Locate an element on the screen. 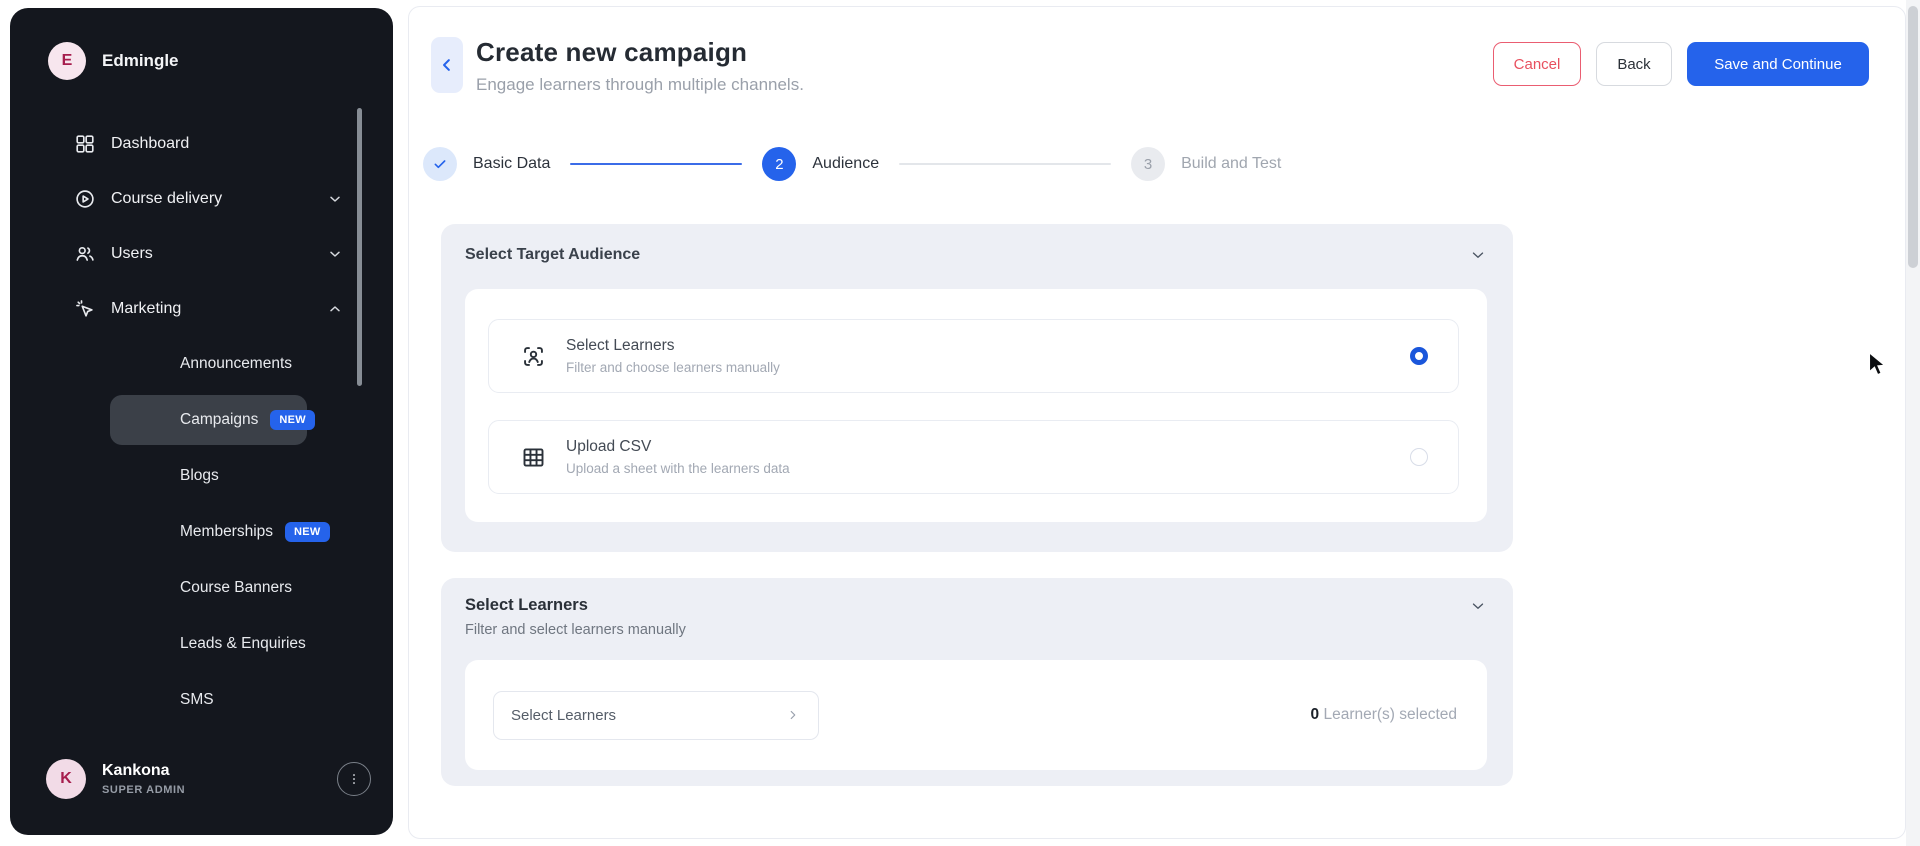 This screenshot has width=1920, height=846. option-subtitle: Upload a sheet with the learners data is located at coordinates (678, 468).